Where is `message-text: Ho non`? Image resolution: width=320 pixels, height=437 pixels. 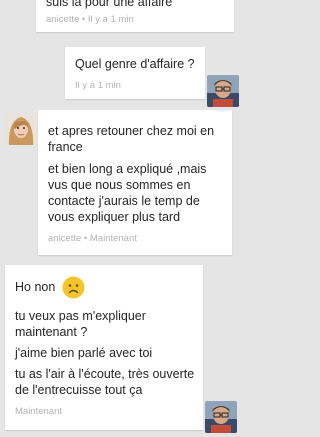 message-text: Ho non is located at coordinates (35, 287).